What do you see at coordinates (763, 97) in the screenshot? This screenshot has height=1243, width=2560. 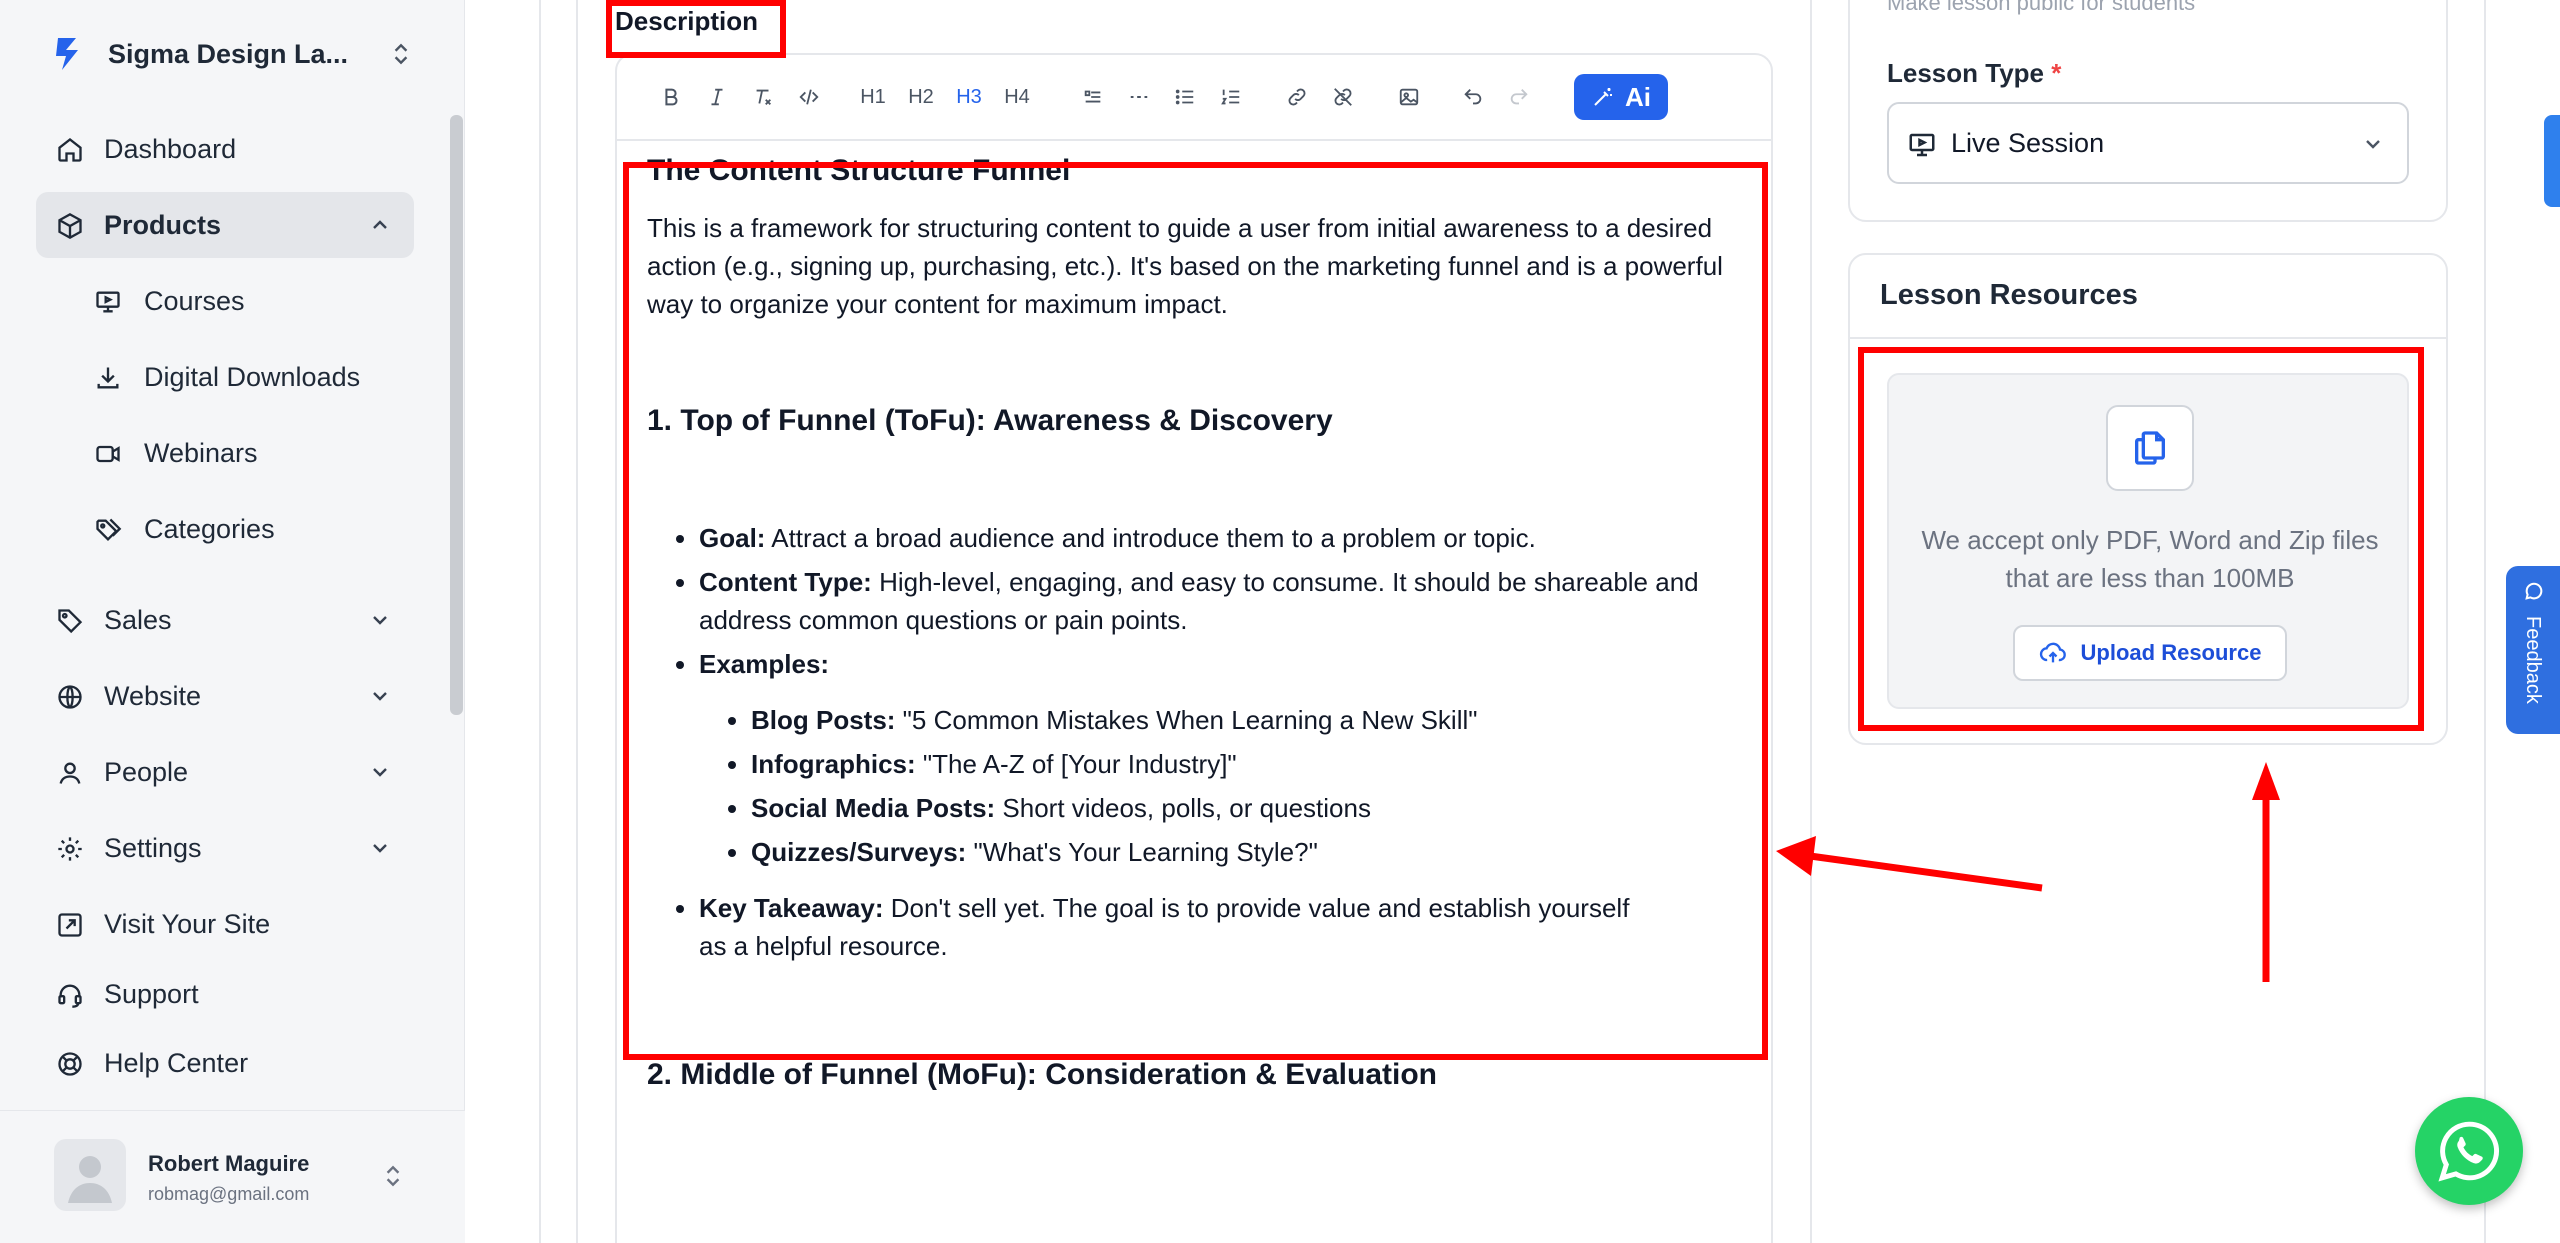 I see `clear-format-button` at bounding box center [763, 97].